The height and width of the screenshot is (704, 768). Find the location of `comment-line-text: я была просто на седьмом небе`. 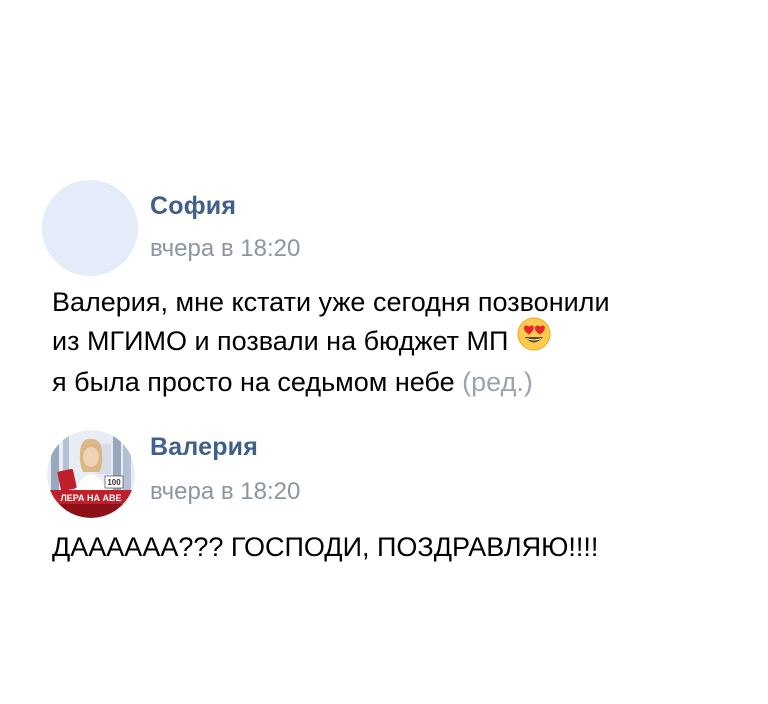

comment-line-text: я была просто на седьмом небе is located at coordinates (253, 382).